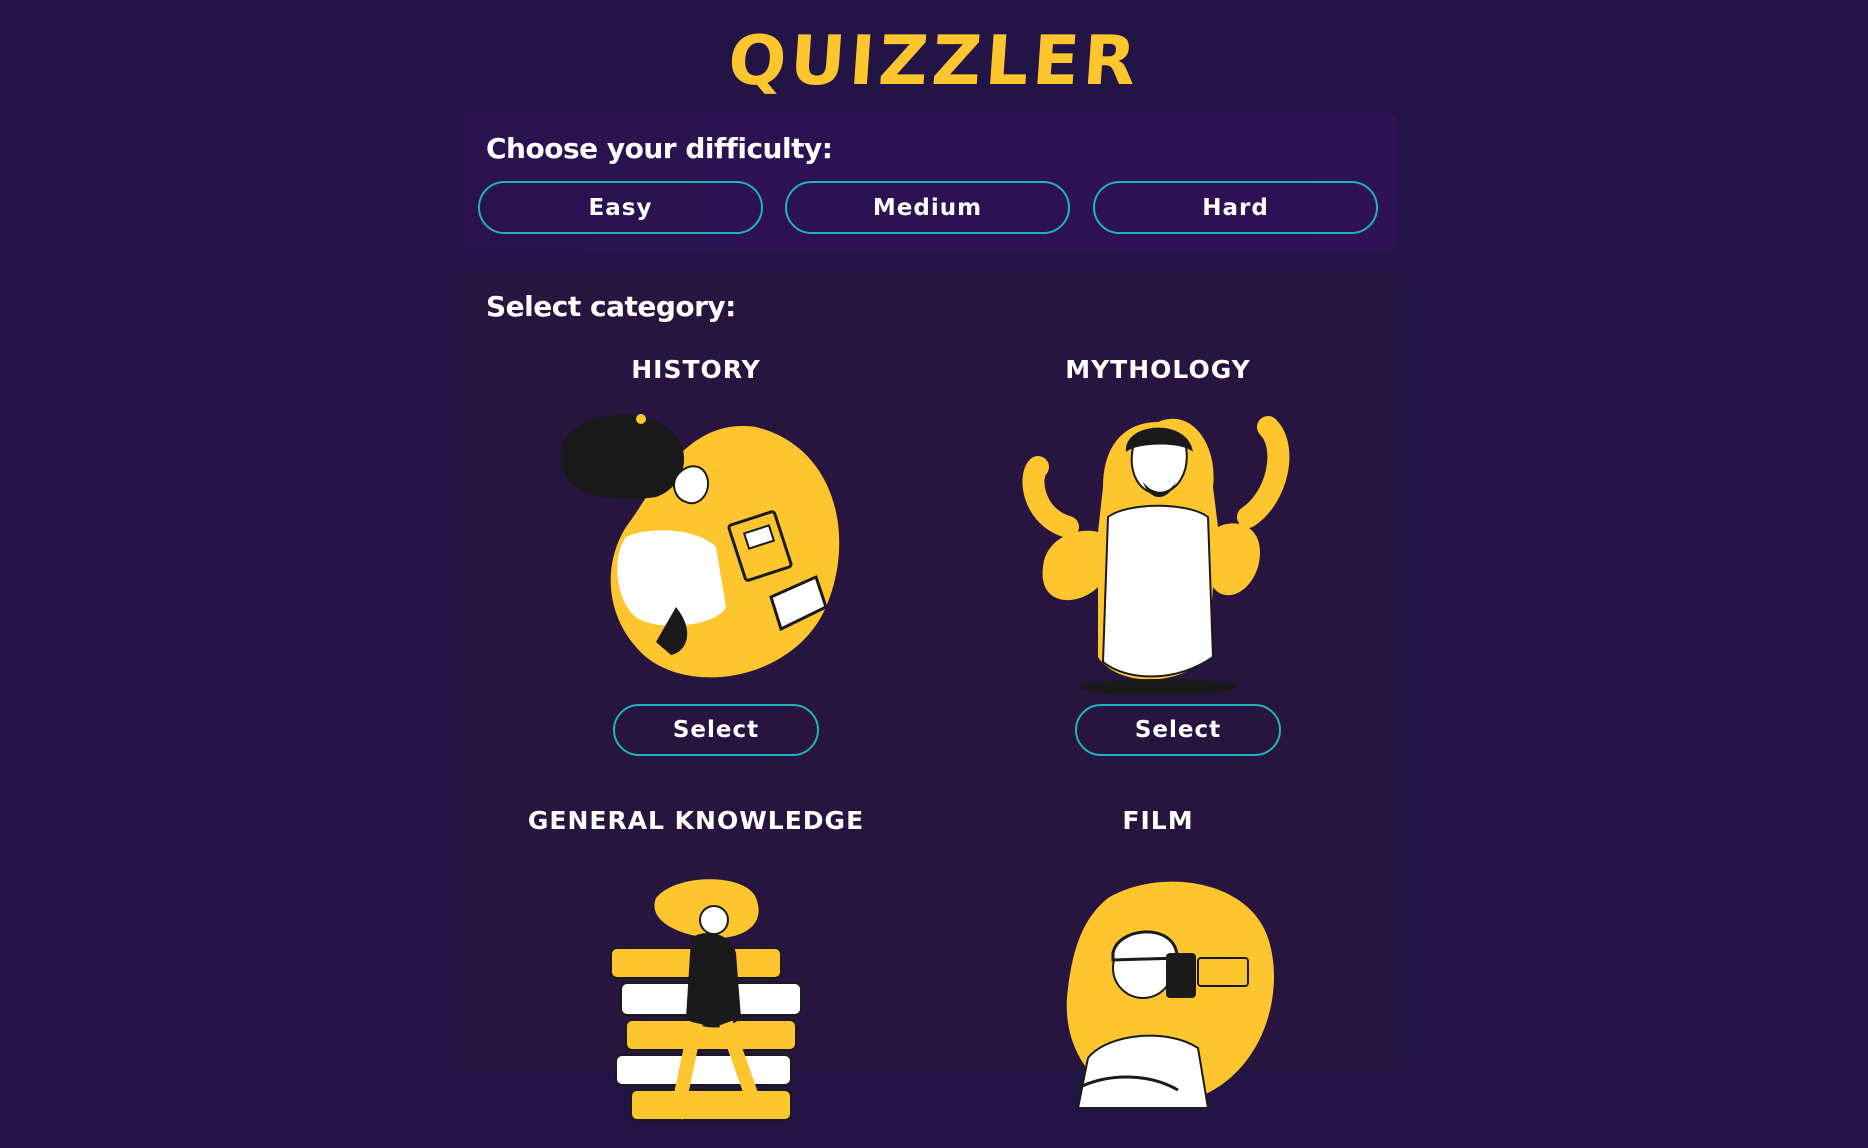 This screenshot has width=1868, height=1148. I want to click on difficulty-easy-button: Easy, so click(620, 207).